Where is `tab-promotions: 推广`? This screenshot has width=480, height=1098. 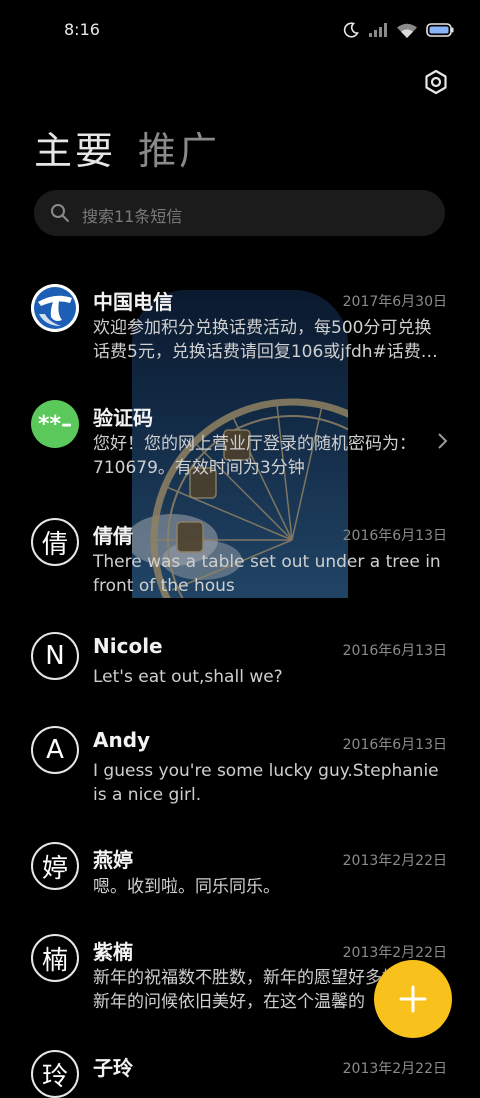
tab-promotions: 推广 is located at coordinates (179, 147).